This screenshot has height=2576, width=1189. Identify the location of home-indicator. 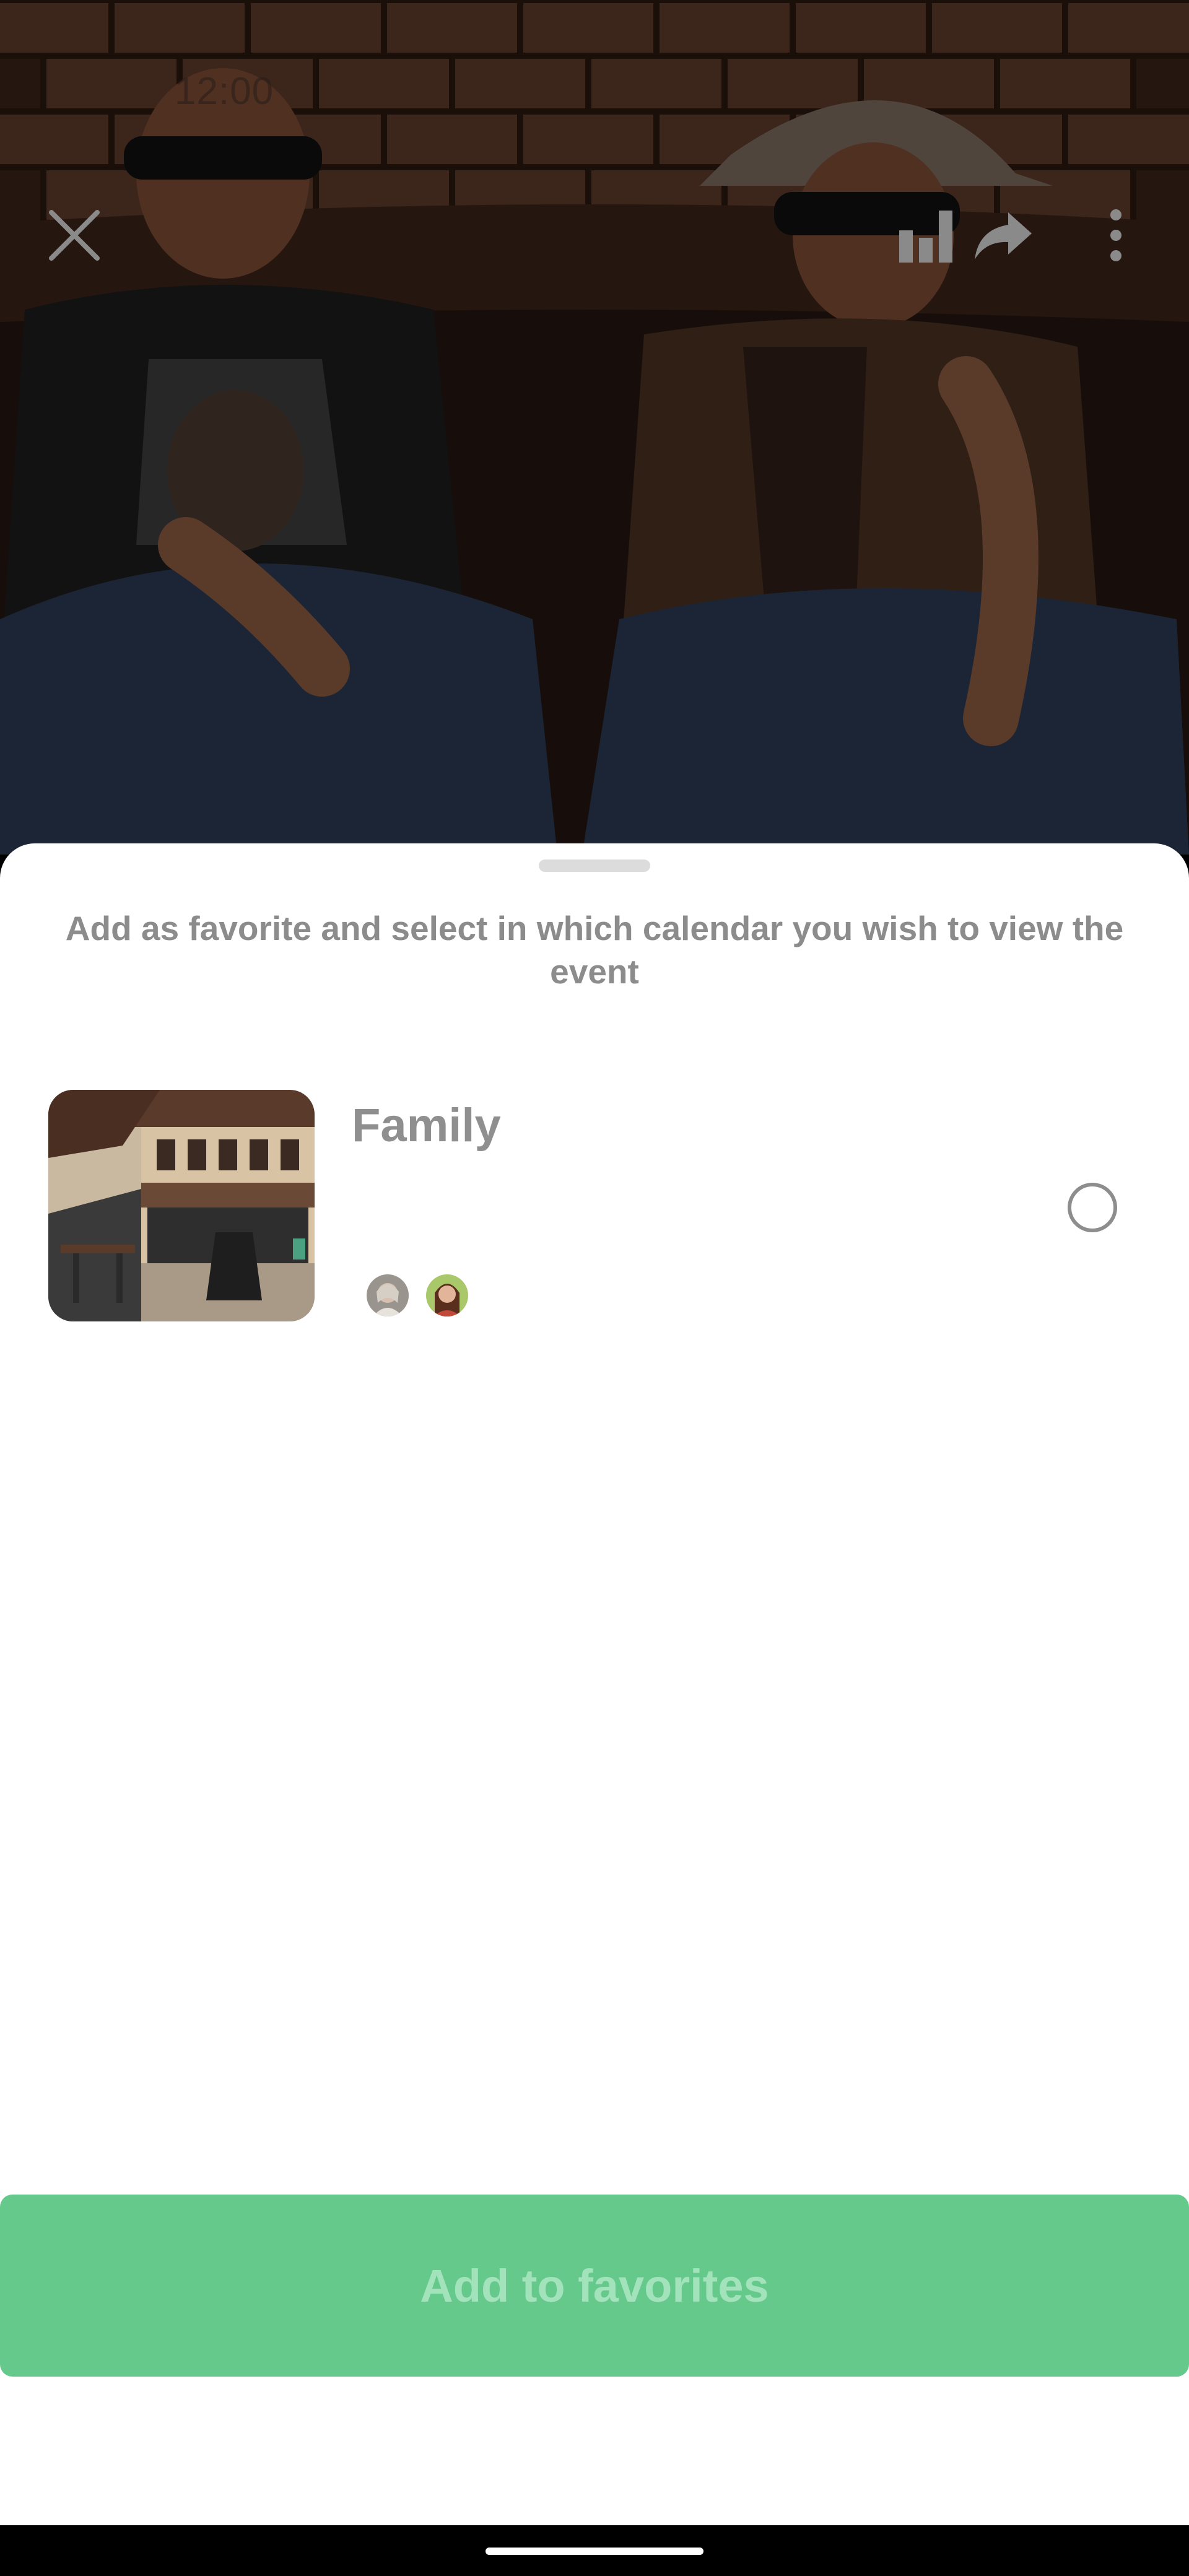
(594, 2551).